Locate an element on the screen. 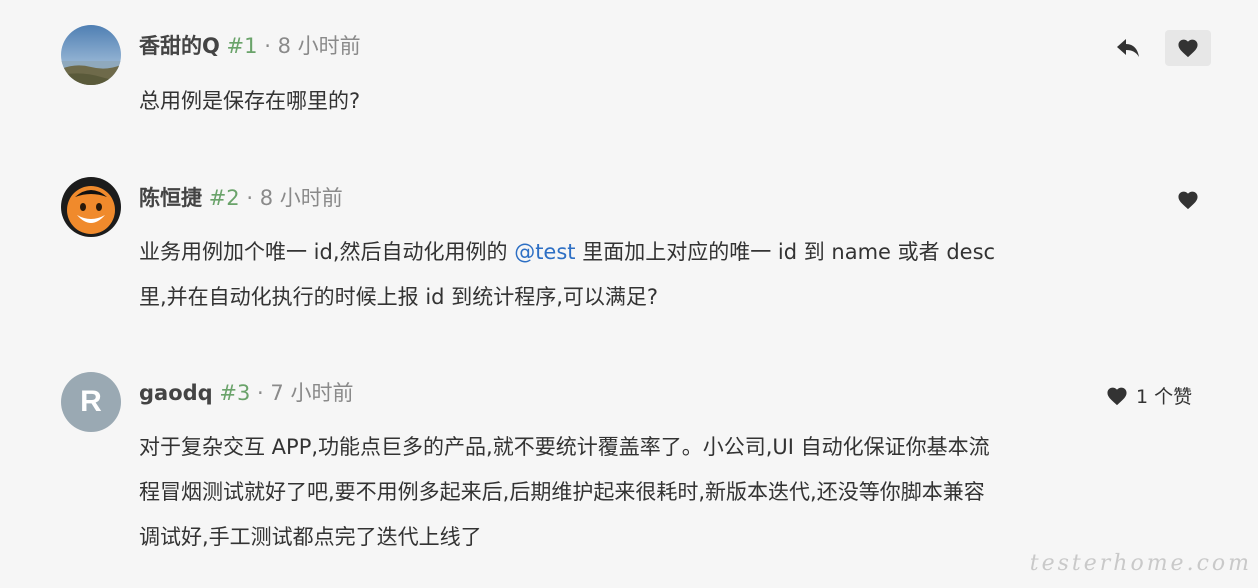  floor-number: #2 is located at coordinates (224, 198).